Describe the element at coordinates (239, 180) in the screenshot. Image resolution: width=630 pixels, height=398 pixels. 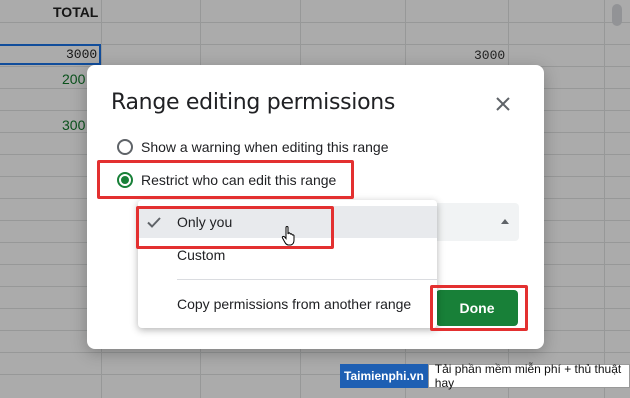
I see `radio-label: Restrict who can edit this range` at that location.